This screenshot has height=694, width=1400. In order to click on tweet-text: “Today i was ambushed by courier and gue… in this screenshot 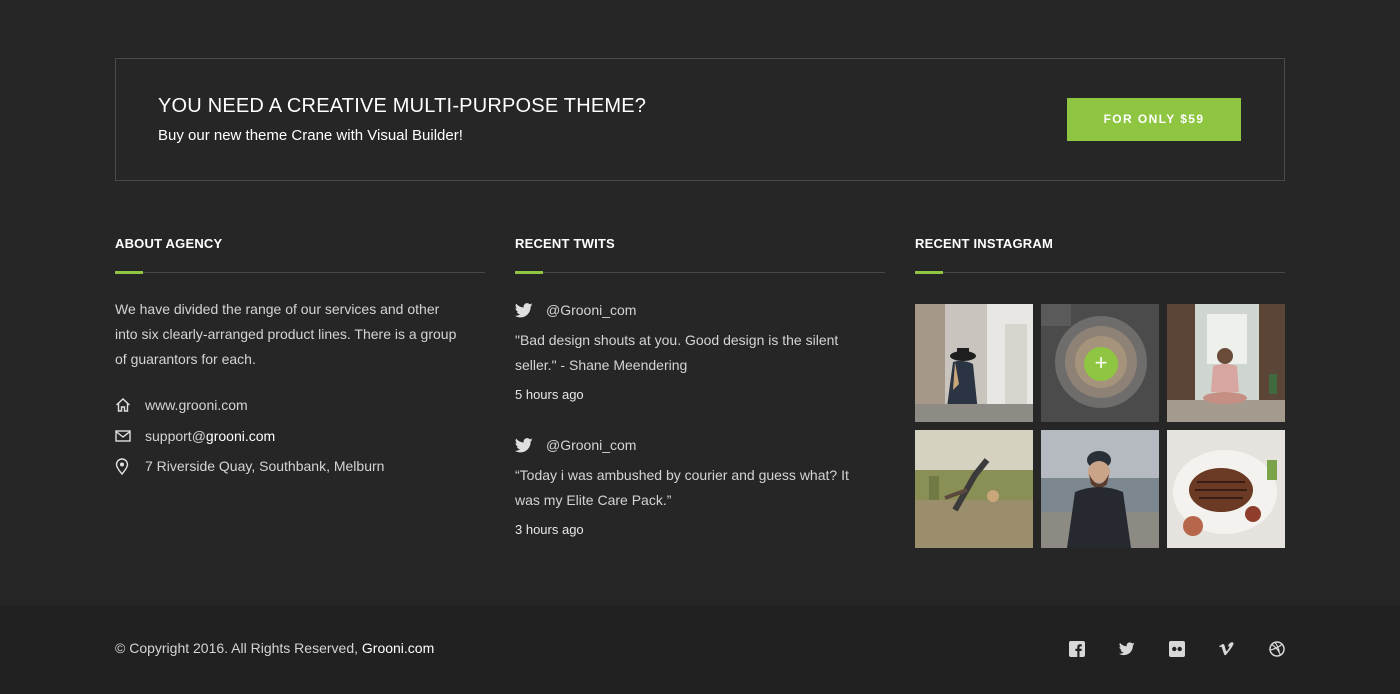, I will do `click(682, 487)`.